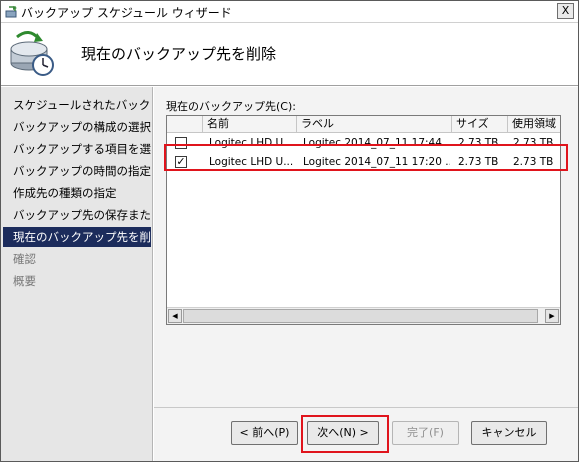  What do you see at coordinates (552, 316) in the screenshot?
I see `scroll-right-icon: ▶` at bounding box center [552, 316].